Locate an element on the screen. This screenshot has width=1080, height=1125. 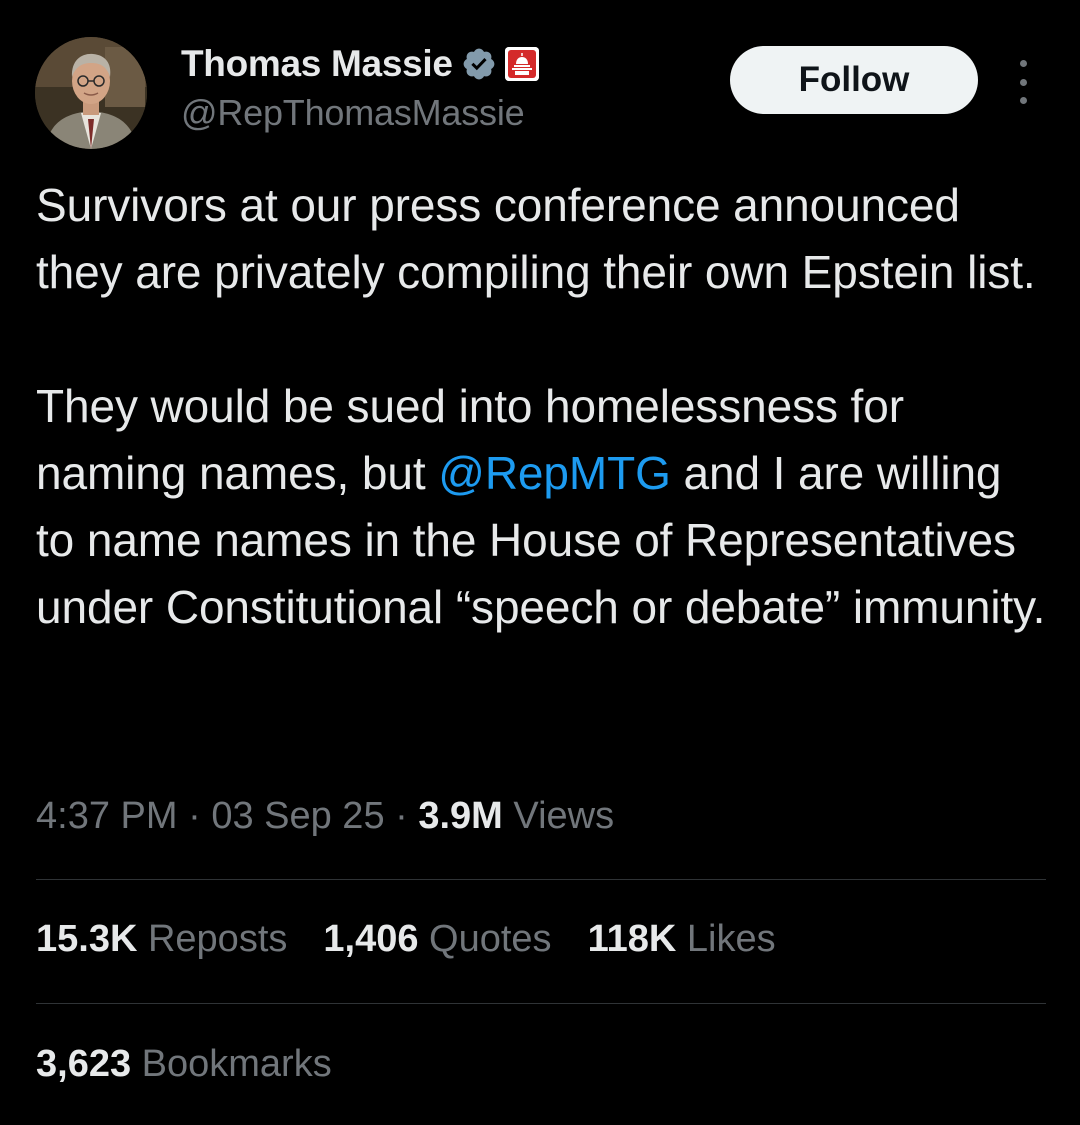
avatar is located at coordinates (91, 93).